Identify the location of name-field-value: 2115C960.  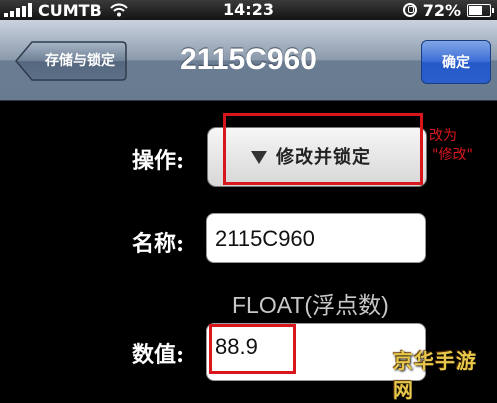
(265, 238).